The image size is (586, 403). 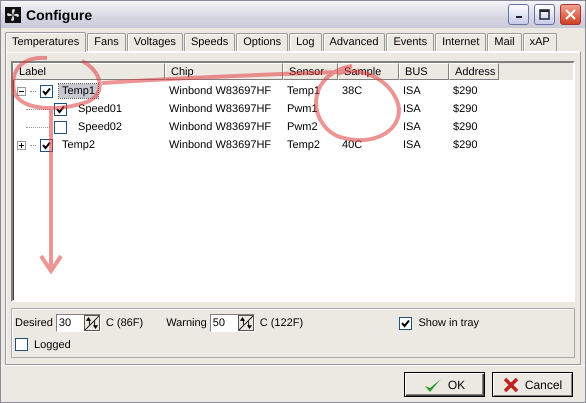 What do you see at coordinates (305, 42) in the screenshot?
I see `tab: Log` at bounding box center [305, 42].